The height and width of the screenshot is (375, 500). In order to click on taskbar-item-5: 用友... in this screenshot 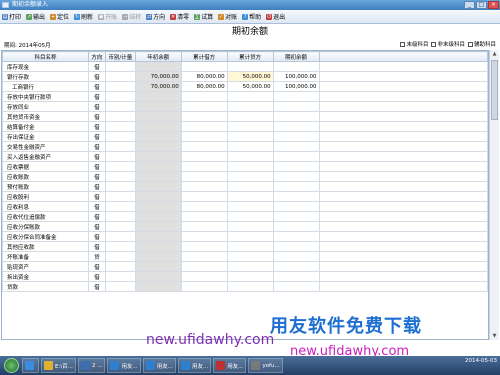, I will do `click(194, 365)`.